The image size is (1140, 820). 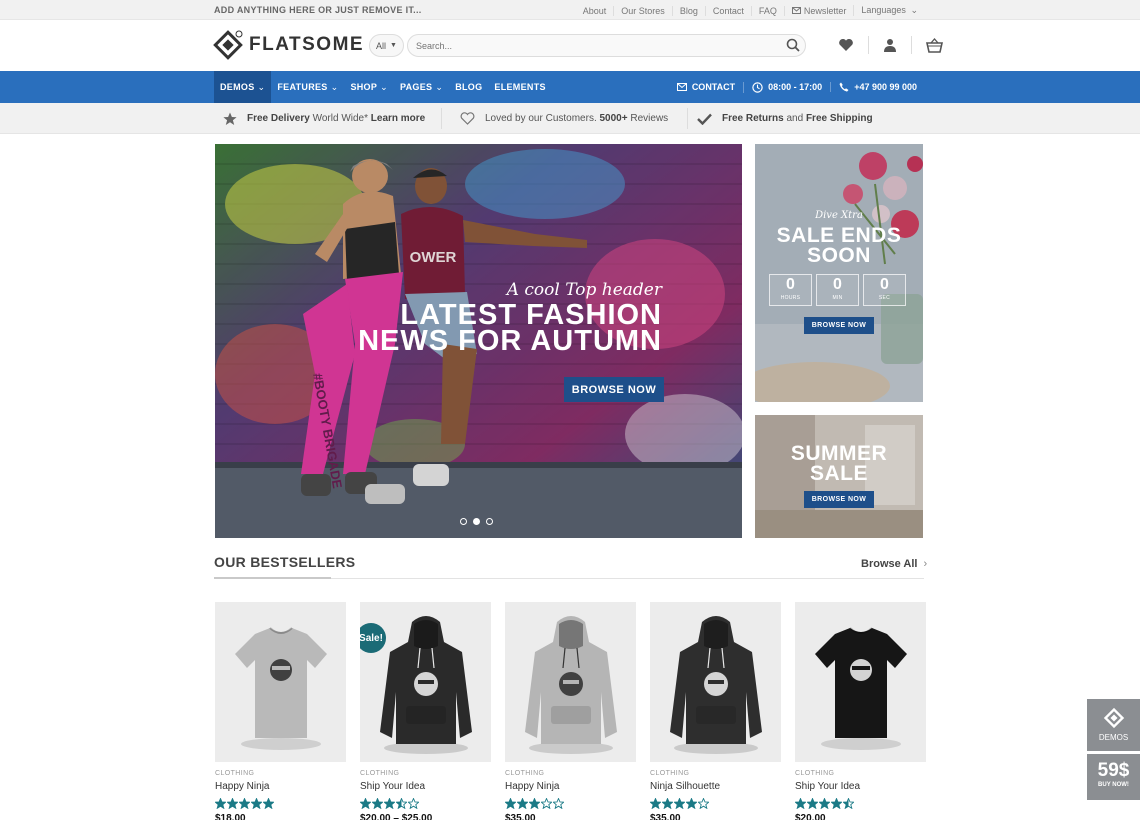 I want to click on header-icons, so click(x=890, y=45).